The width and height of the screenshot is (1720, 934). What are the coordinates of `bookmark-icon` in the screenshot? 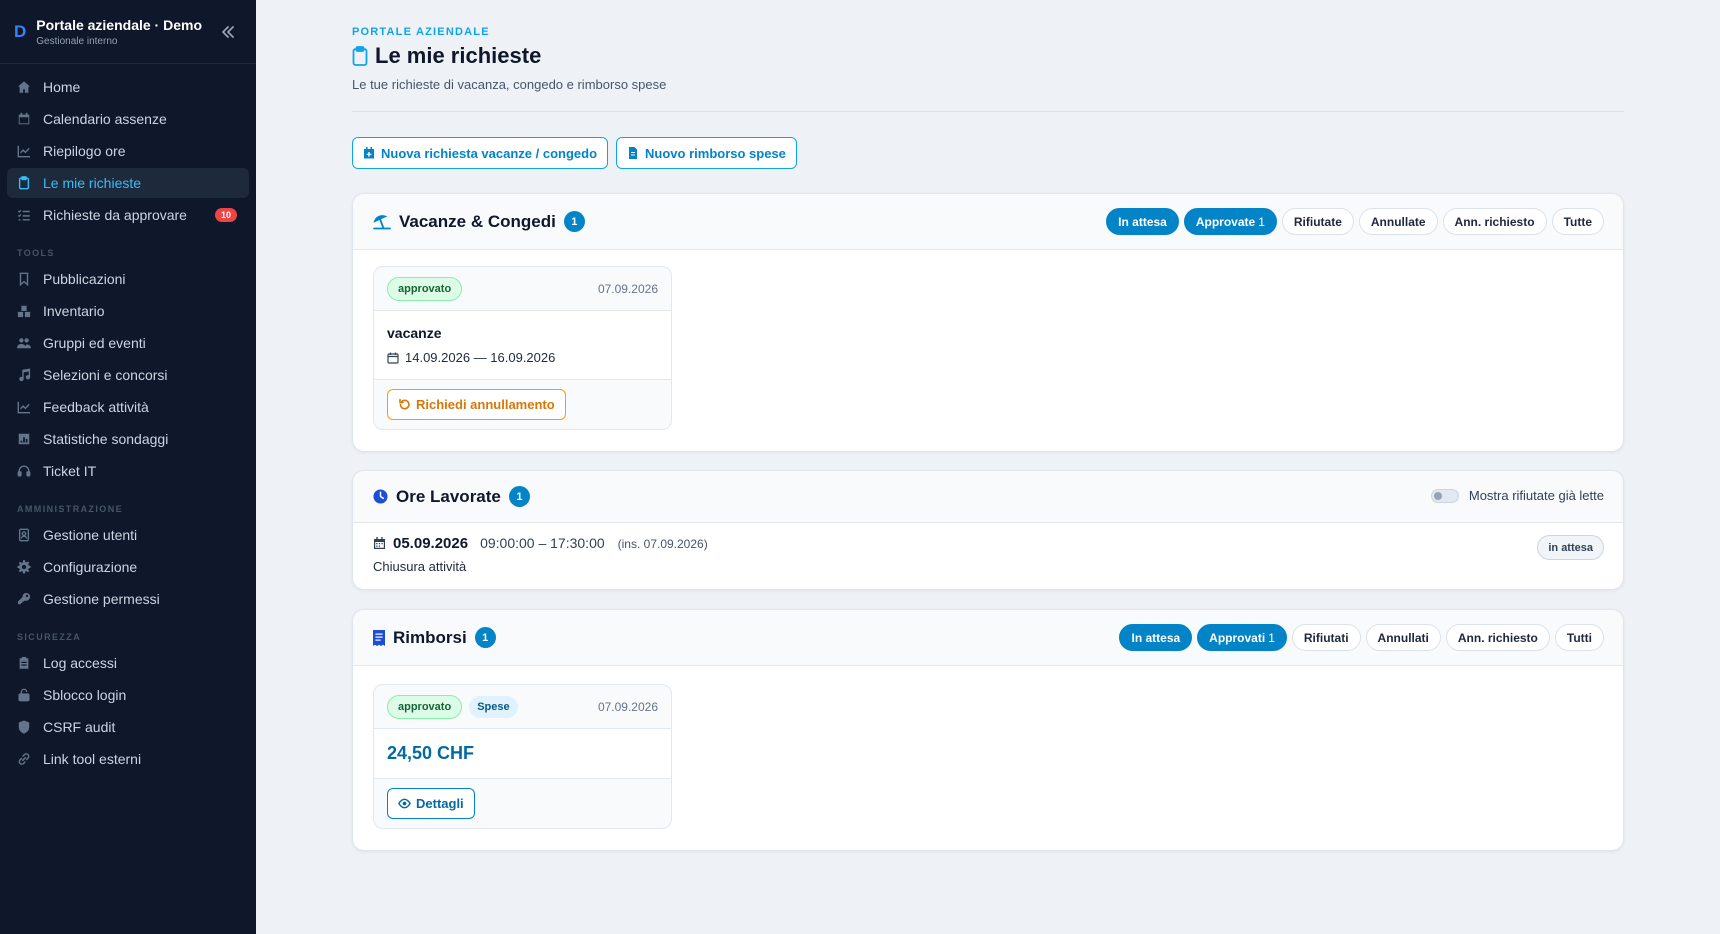 It's located at (24, 279).